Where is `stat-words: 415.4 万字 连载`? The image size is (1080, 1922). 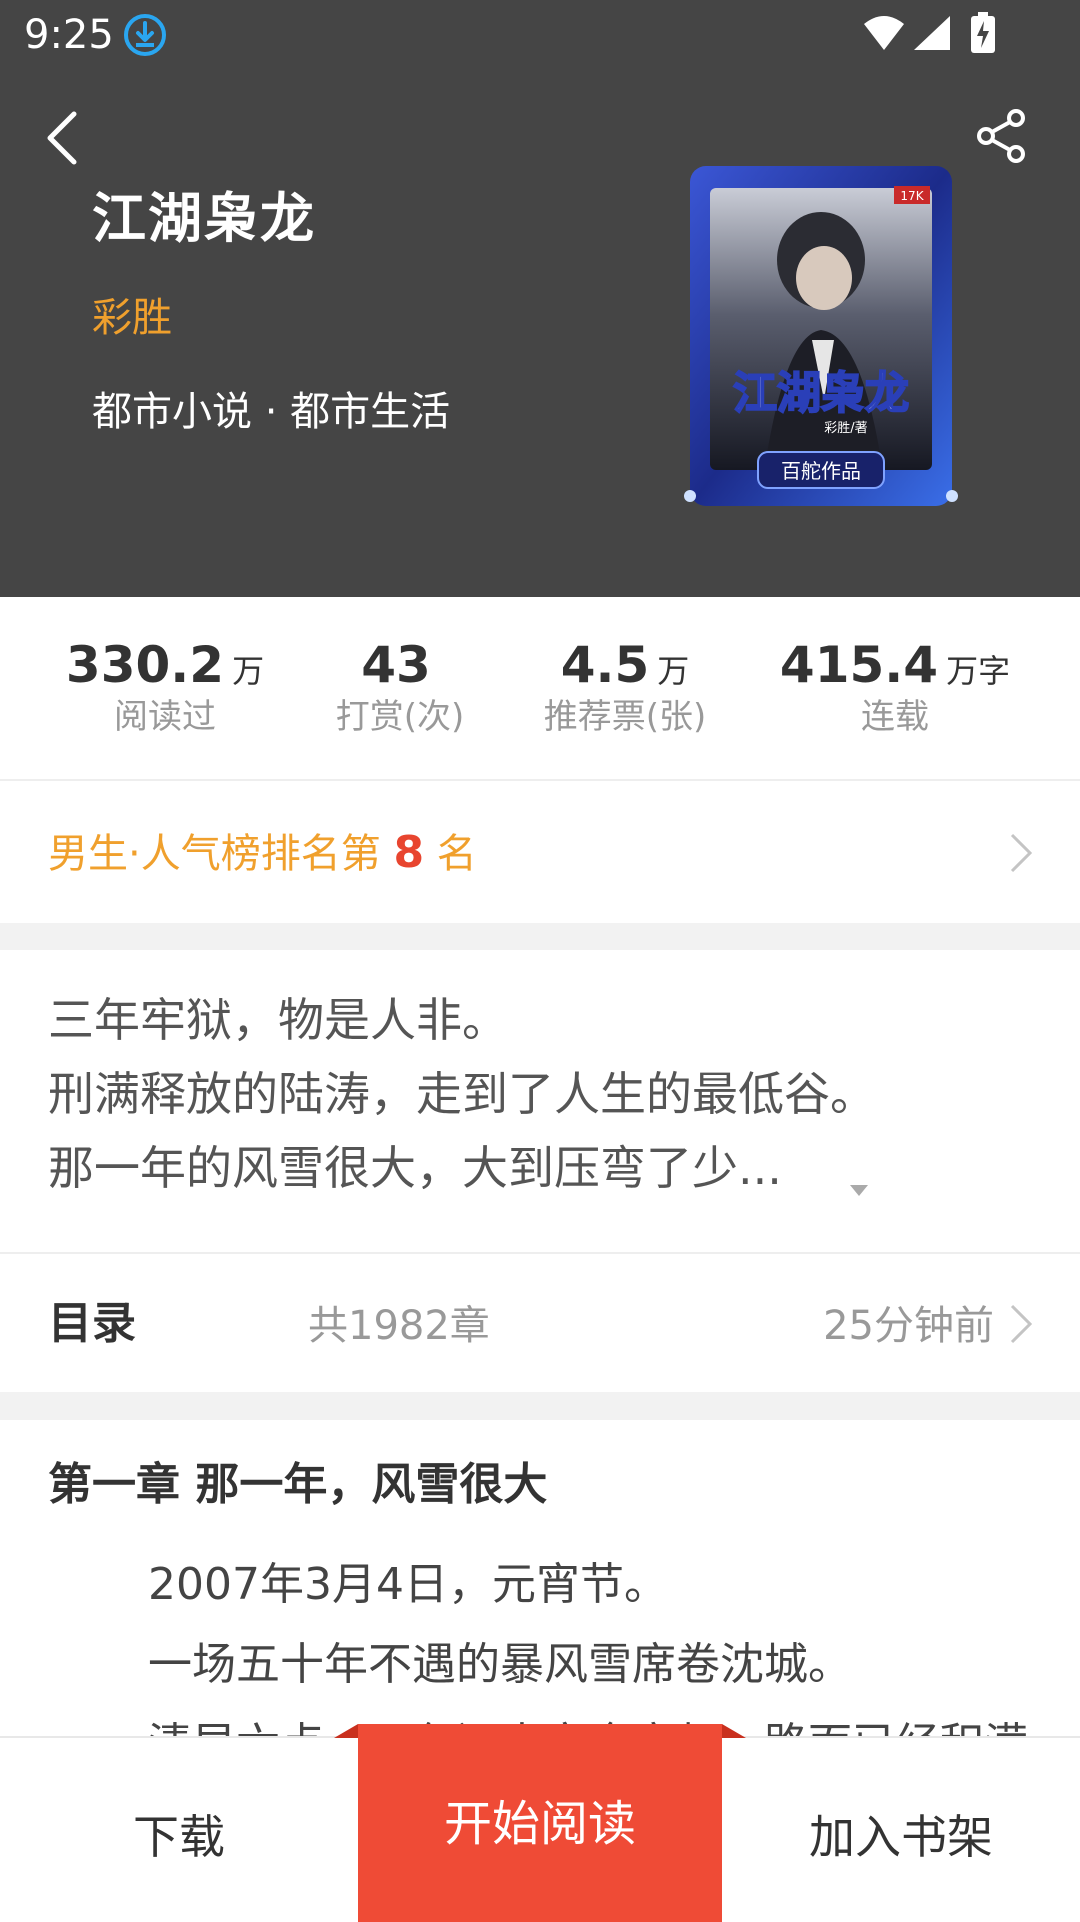
stat-words: 415.4 万字 连载 is located at coordinates (895, 687).